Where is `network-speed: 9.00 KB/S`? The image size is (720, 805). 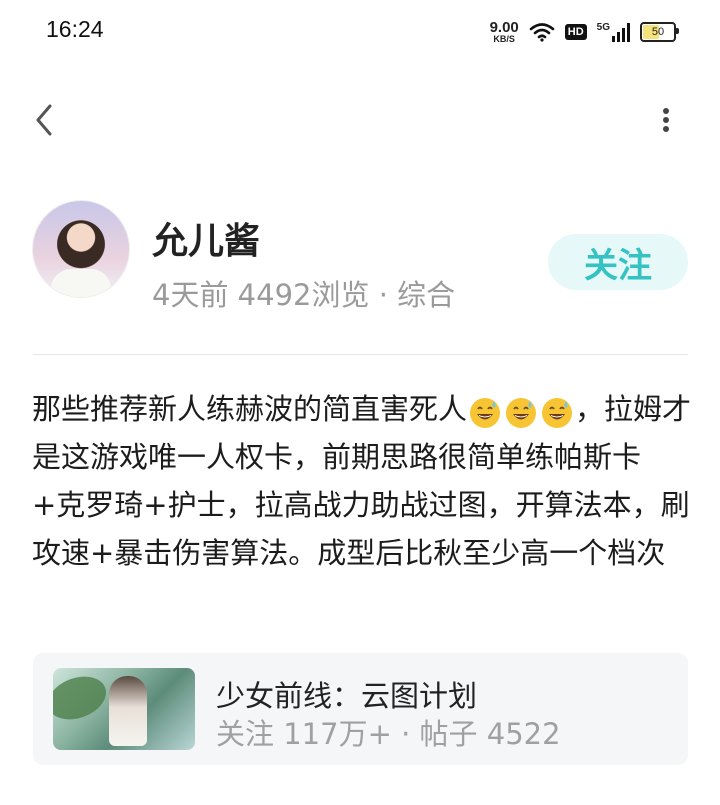 network-speed: 9.00 KB/S is located at coordinates (504, 32).